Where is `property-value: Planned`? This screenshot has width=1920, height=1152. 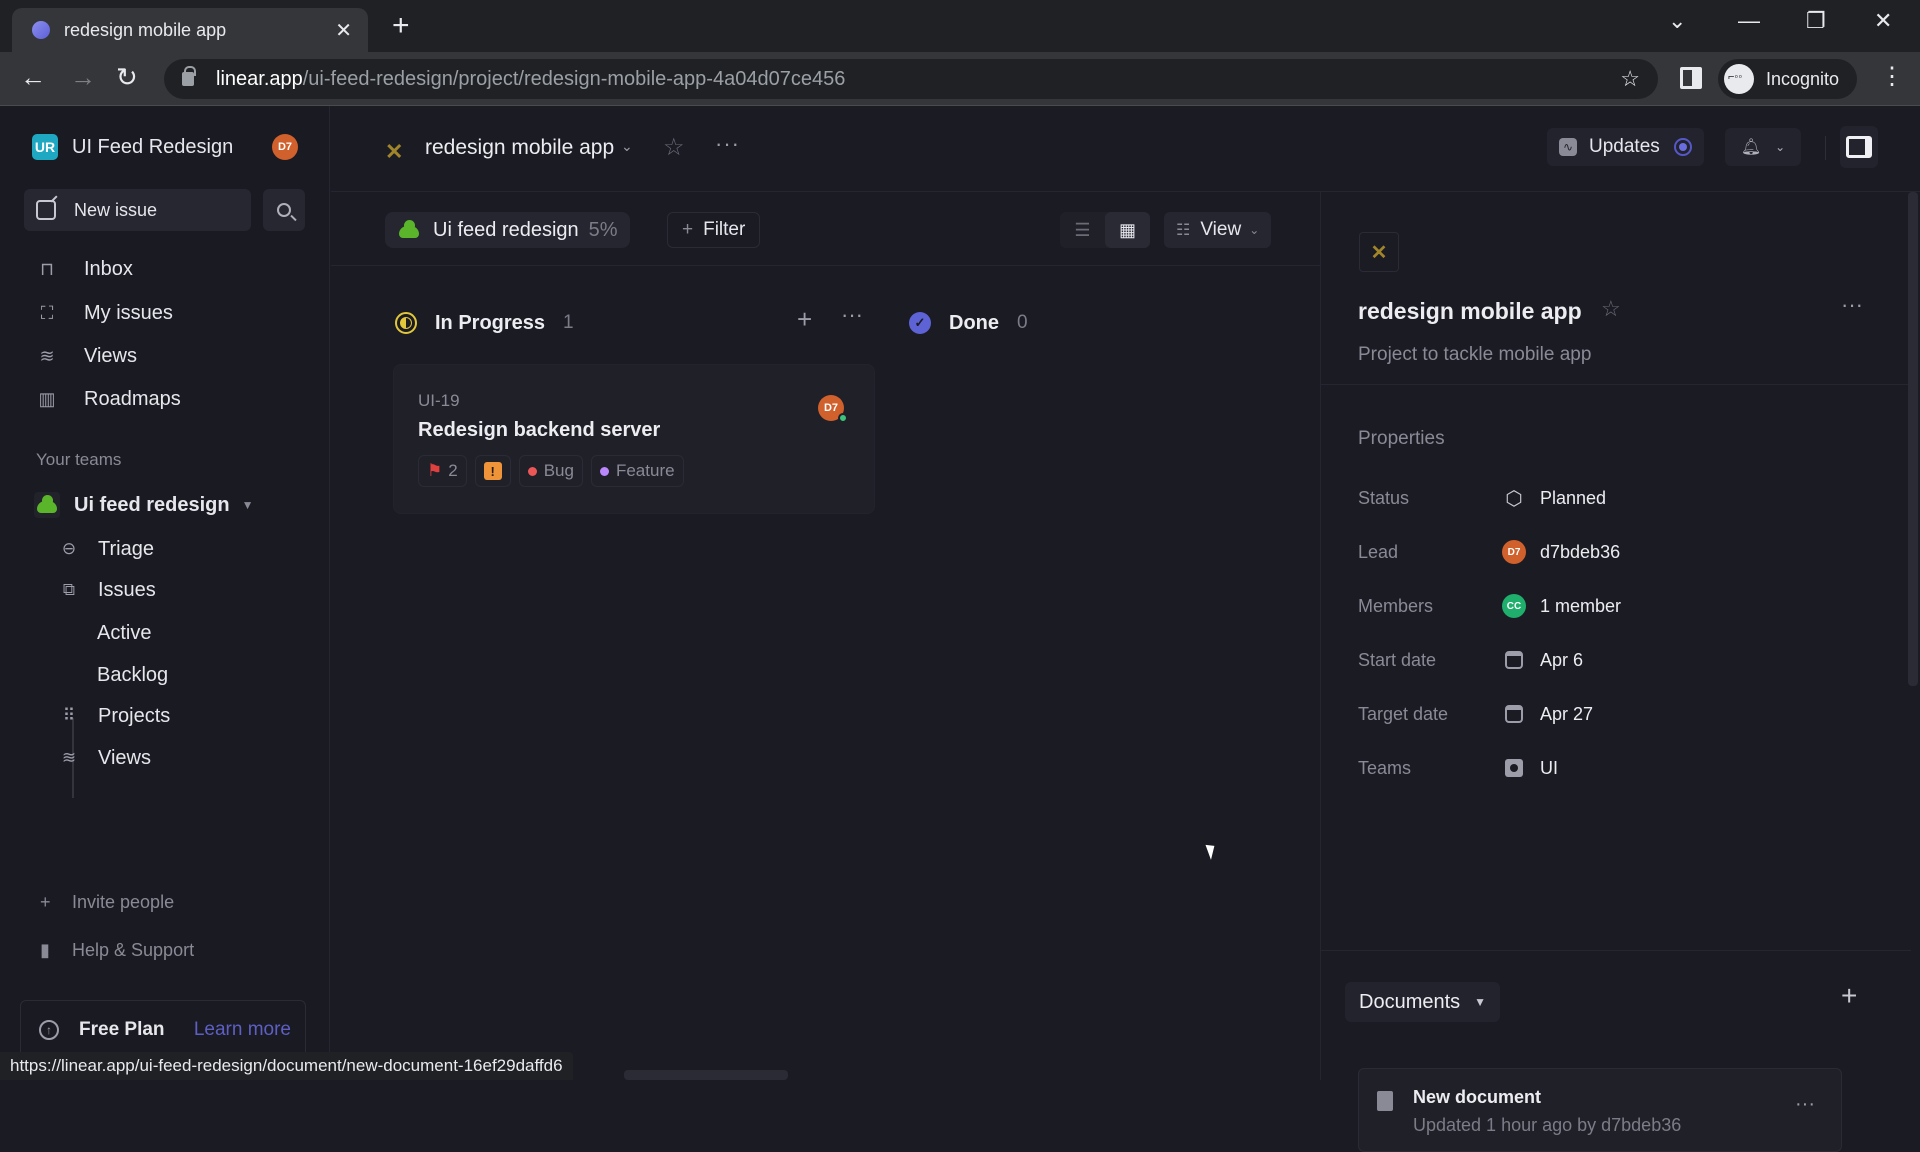 property-value: Planned is located at coordinates (1573, 497).